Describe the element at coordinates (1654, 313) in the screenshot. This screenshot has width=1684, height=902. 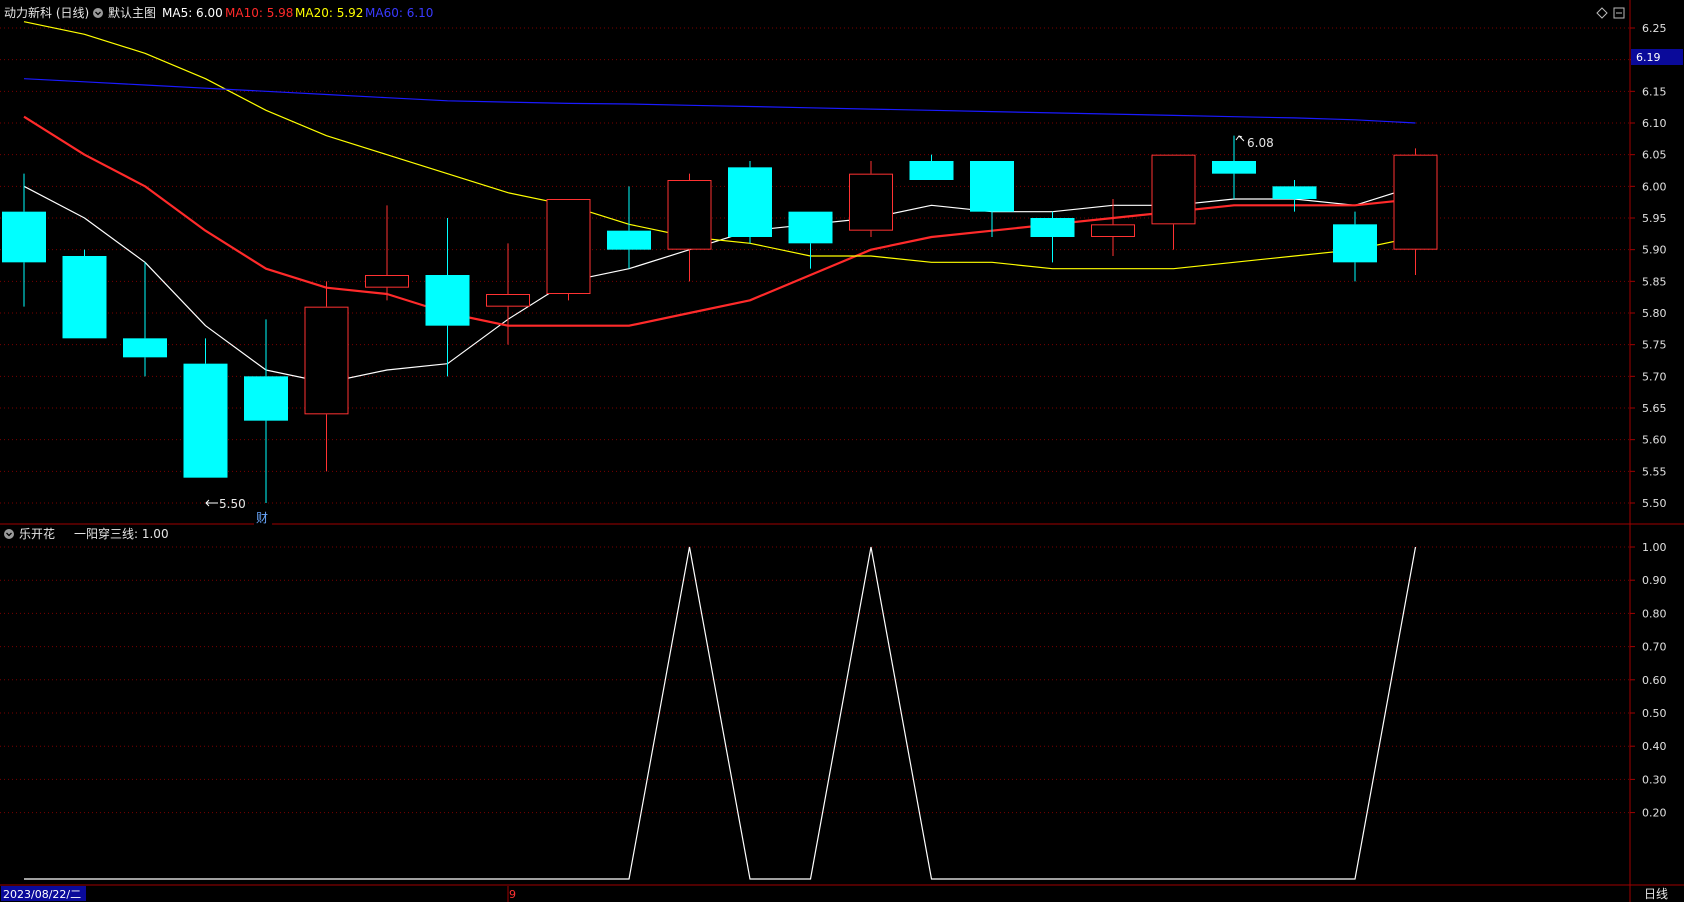
I see `main-axis-tick-label: 5.80` at that location.